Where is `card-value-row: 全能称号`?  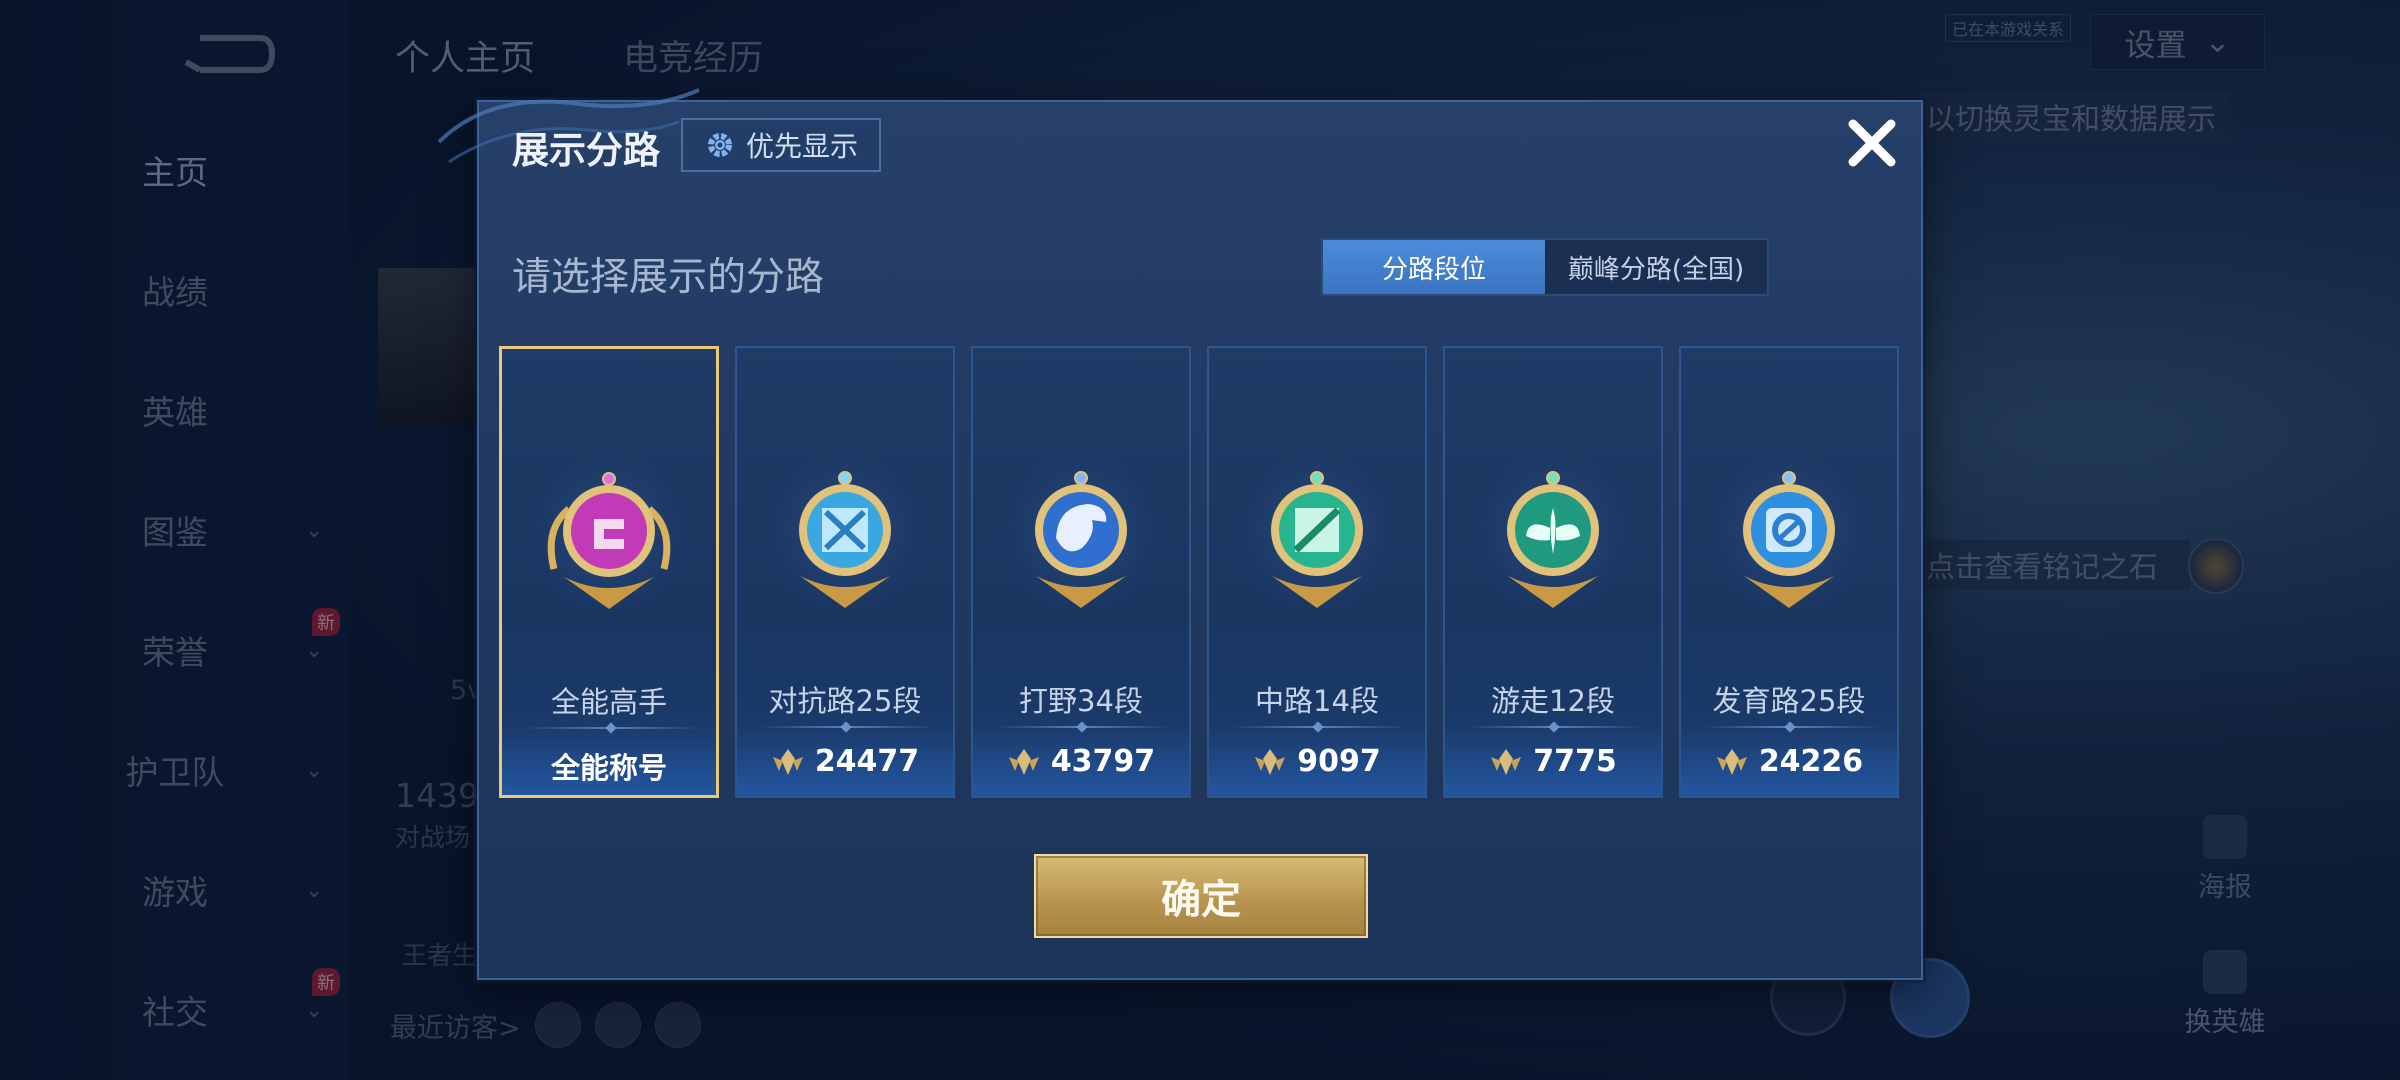 card-value-row: 全能称号 is located at coordinates (609, 766).